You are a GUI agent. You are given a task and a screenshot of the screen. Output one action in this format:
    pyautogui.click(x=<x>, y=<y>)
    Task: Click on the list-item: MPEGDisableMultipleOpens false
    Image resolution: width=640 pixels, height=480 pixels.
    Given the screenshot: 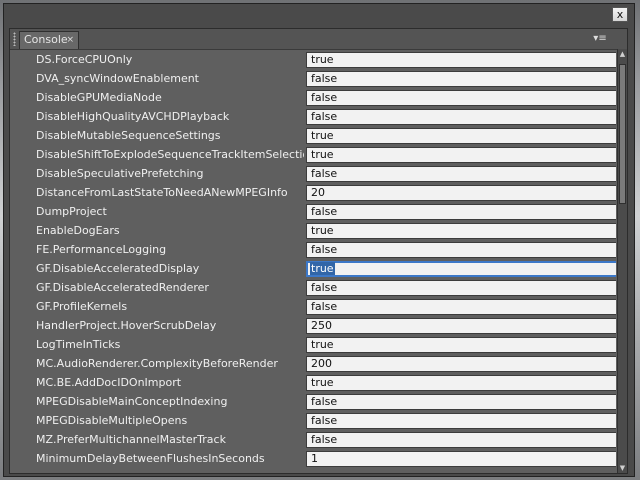 What is the action you would take?
    pyautogui.click(x=313, y=420)
    